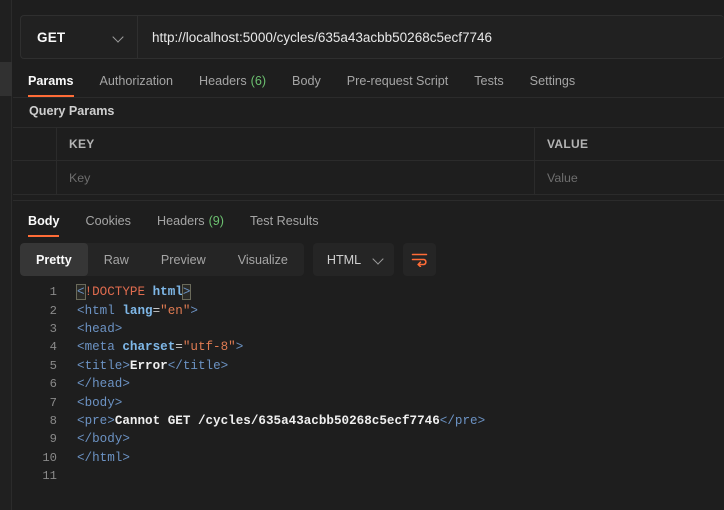  Describe the element at coordinates (79, 37) in the screenshot. I see `http-method-select: GET` at that location.